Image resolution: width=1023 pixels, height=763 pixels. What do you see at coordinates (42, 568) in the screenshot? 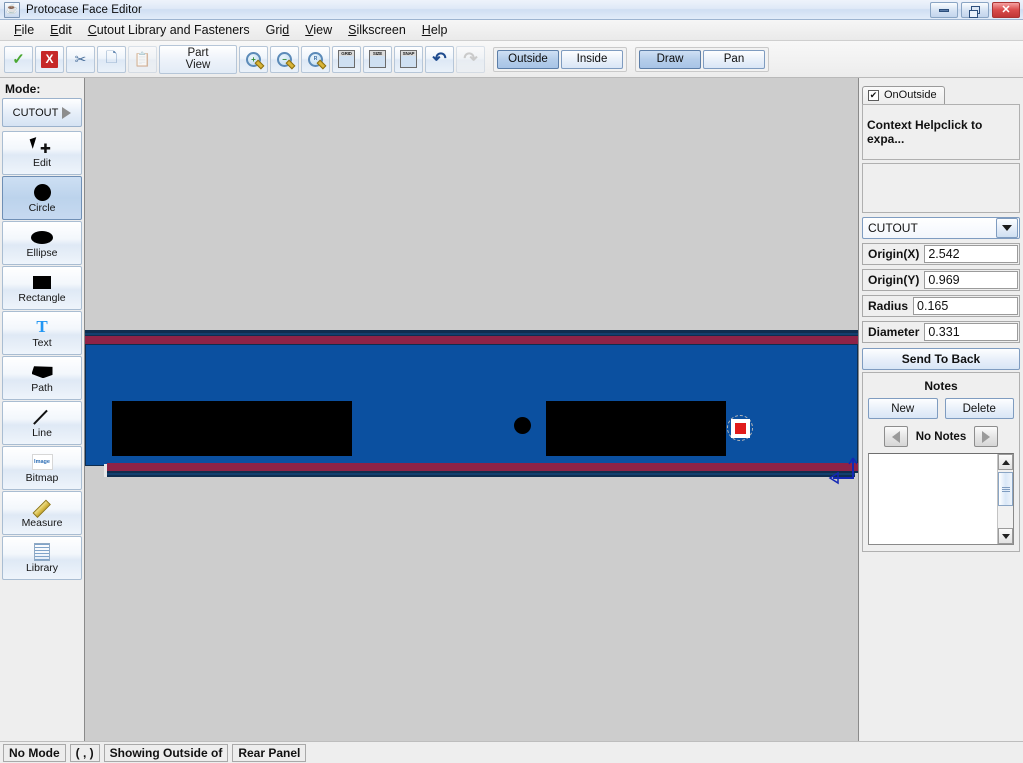
I see `sidebar-item-label-library: Library` at bounding box center [42, 568].